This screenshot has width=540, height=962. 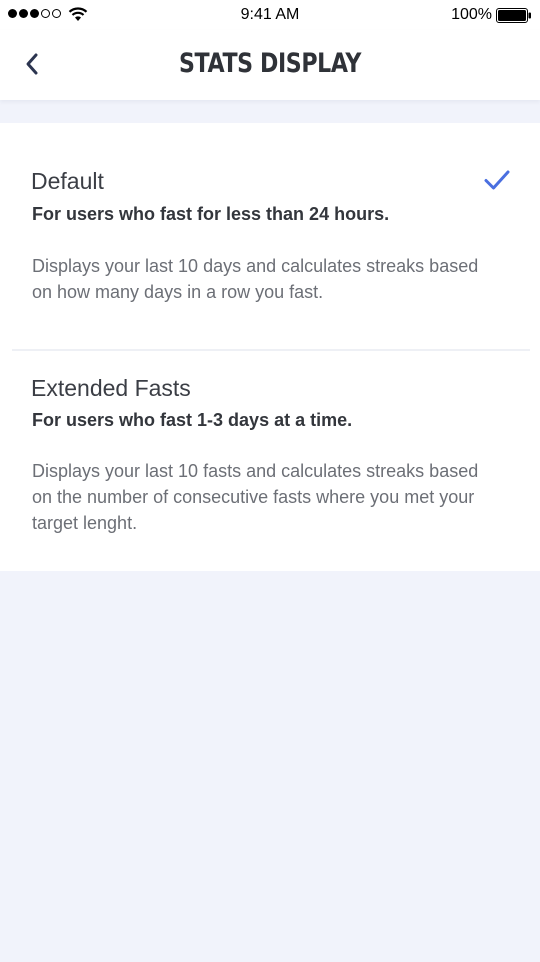 What do you see at coordinates (513, 15) in the screenshot?
I see `battery-icon` at bounding box center [513, 15].